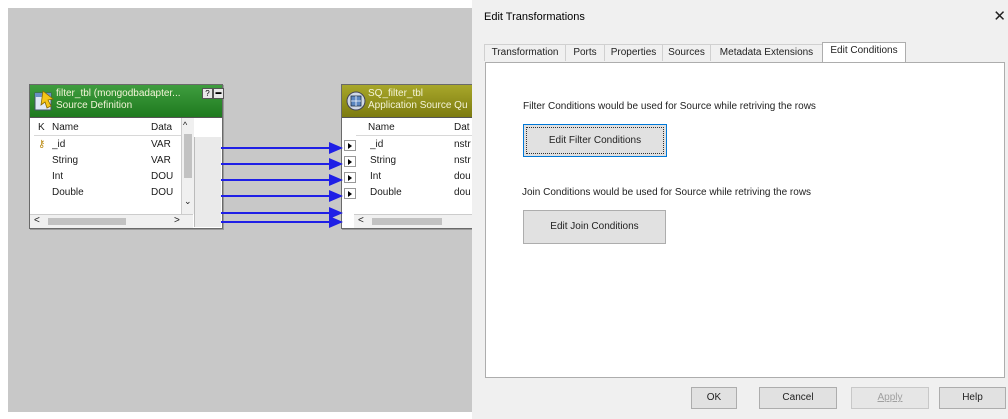 The height and width of the screenshot is (419, 1008). I want to click on tab-properties: Properties, so click(633, 52).